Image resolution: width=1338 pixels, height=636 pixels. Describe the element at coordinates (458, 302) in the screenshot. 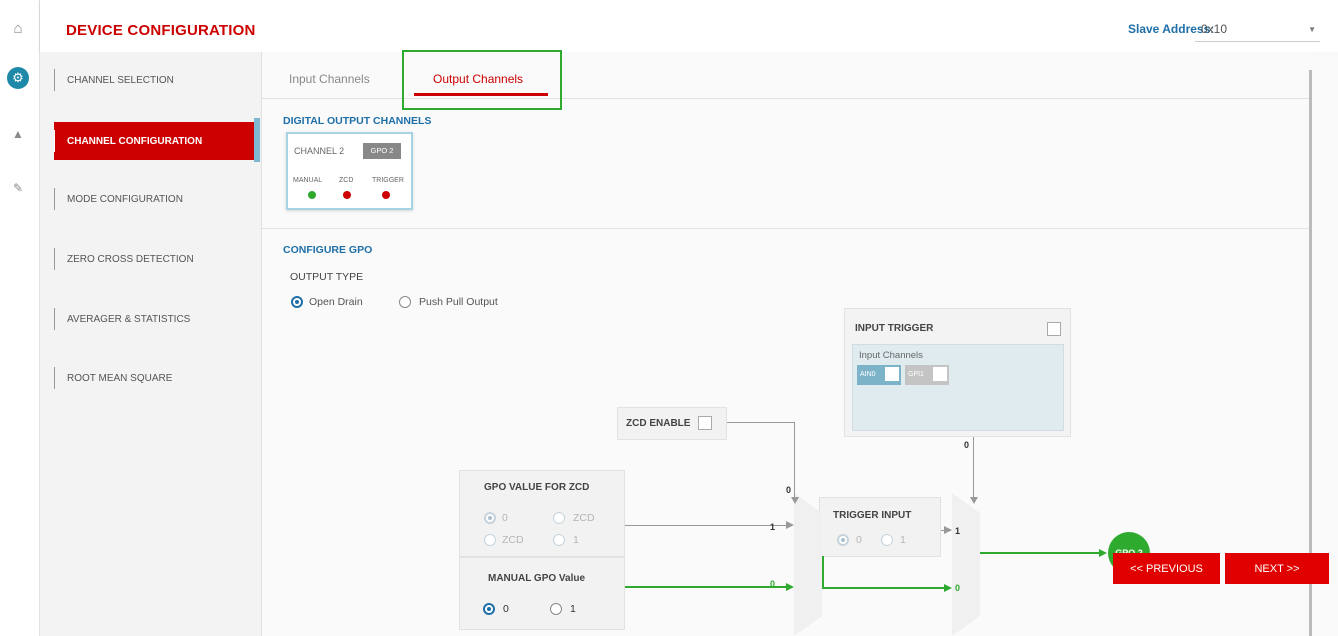

I see `push-pull-label: Push Pull Output` at that location.